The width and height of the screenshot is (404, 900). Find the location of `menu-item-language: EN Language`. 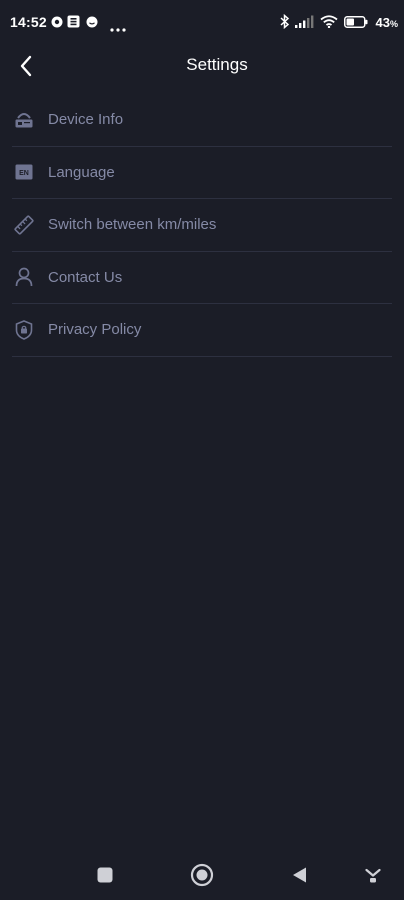

menu-item-language: EN Language is located at coordinates (202, 173).